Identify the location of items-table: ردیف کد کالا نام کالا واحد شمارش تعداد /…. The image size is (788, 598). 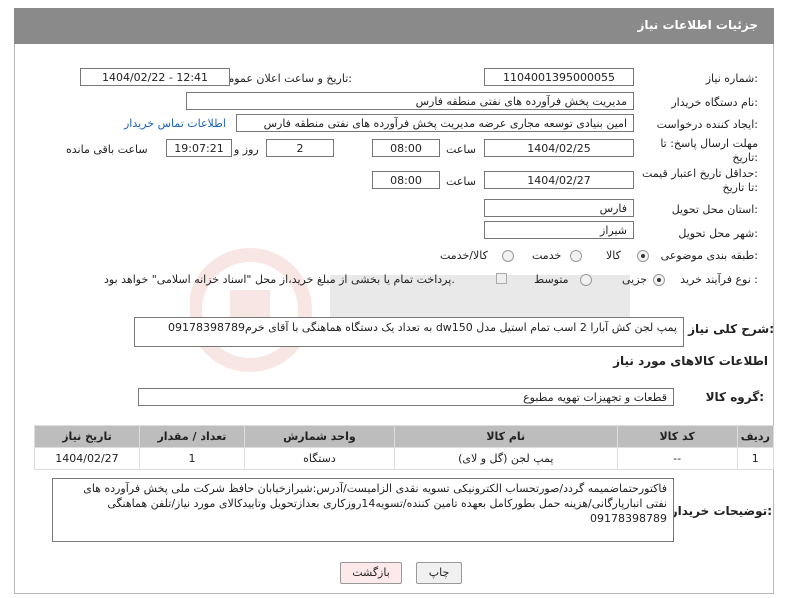
(404, 447).